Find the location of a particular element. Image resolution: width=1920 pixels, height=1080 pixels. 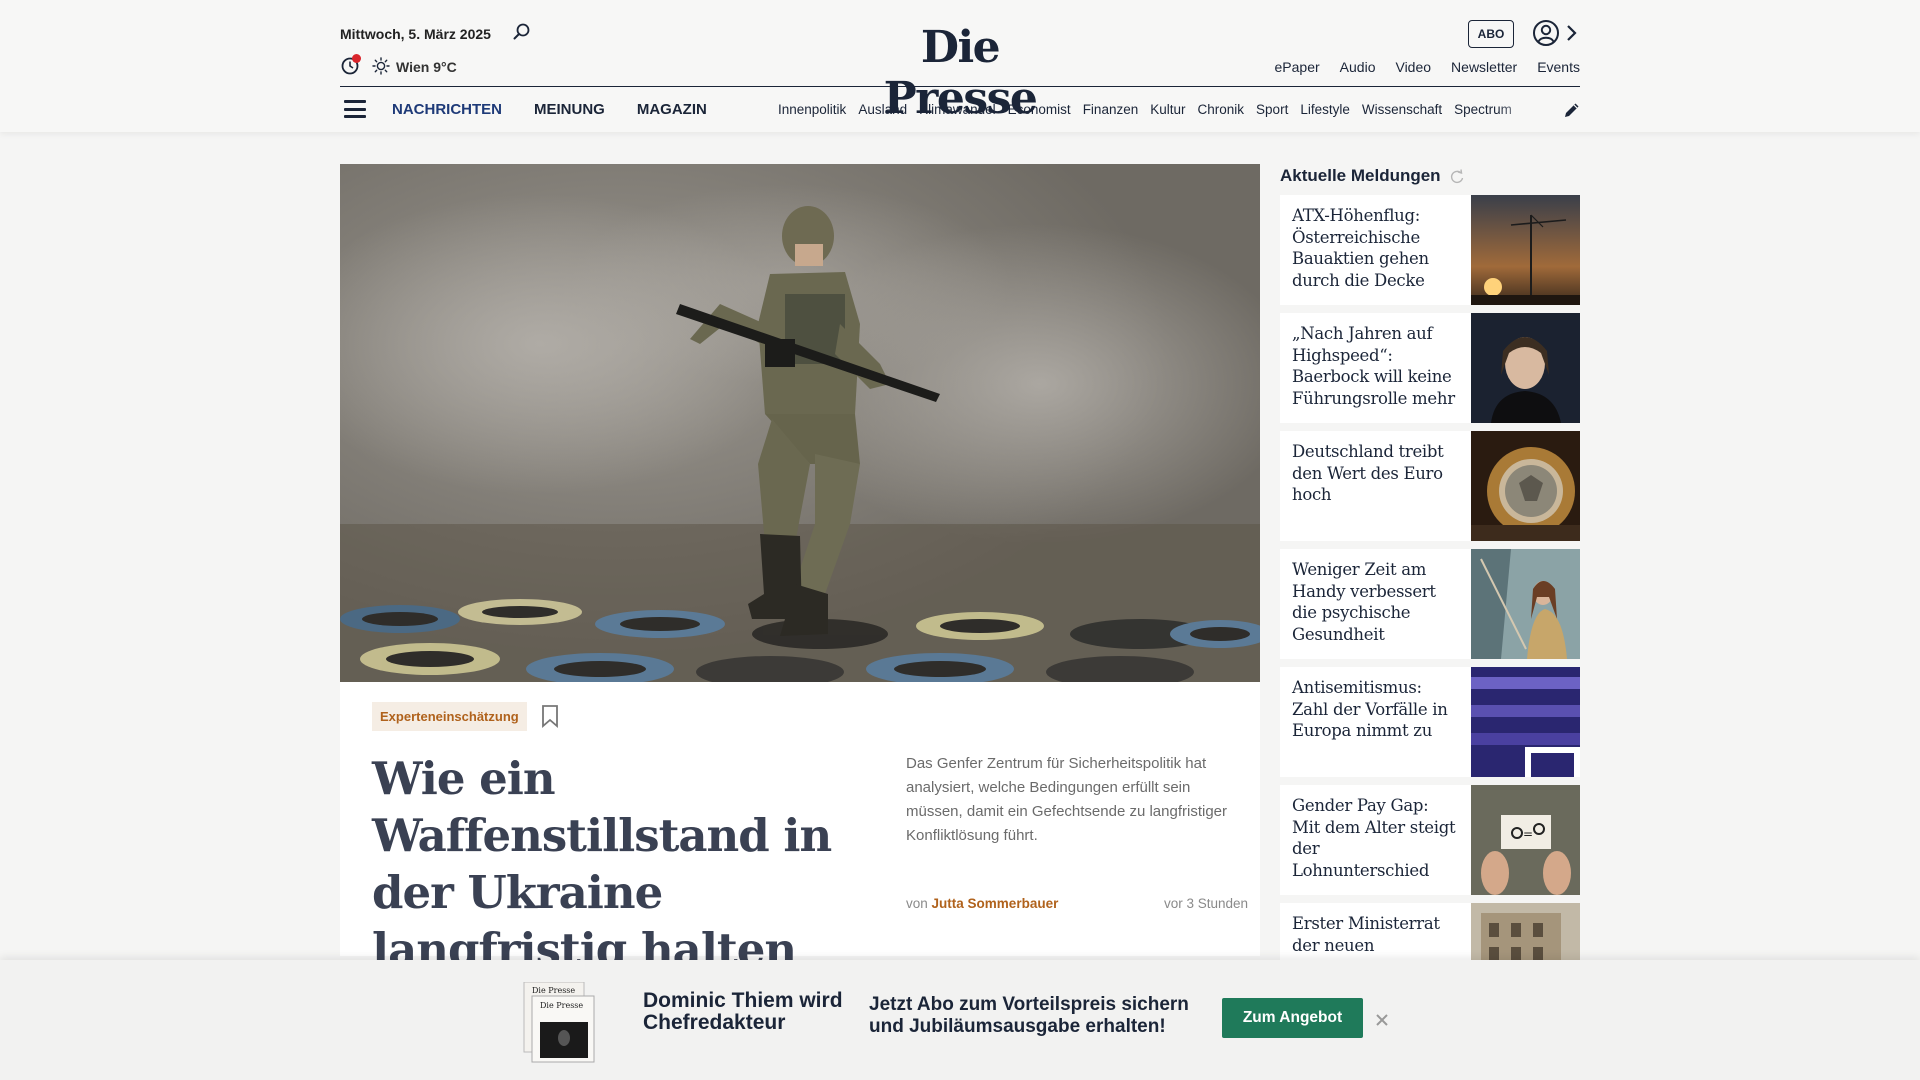

banner-headline: Dominic Thiem wird Chefredakteur is located at coordinates (743, 1011).